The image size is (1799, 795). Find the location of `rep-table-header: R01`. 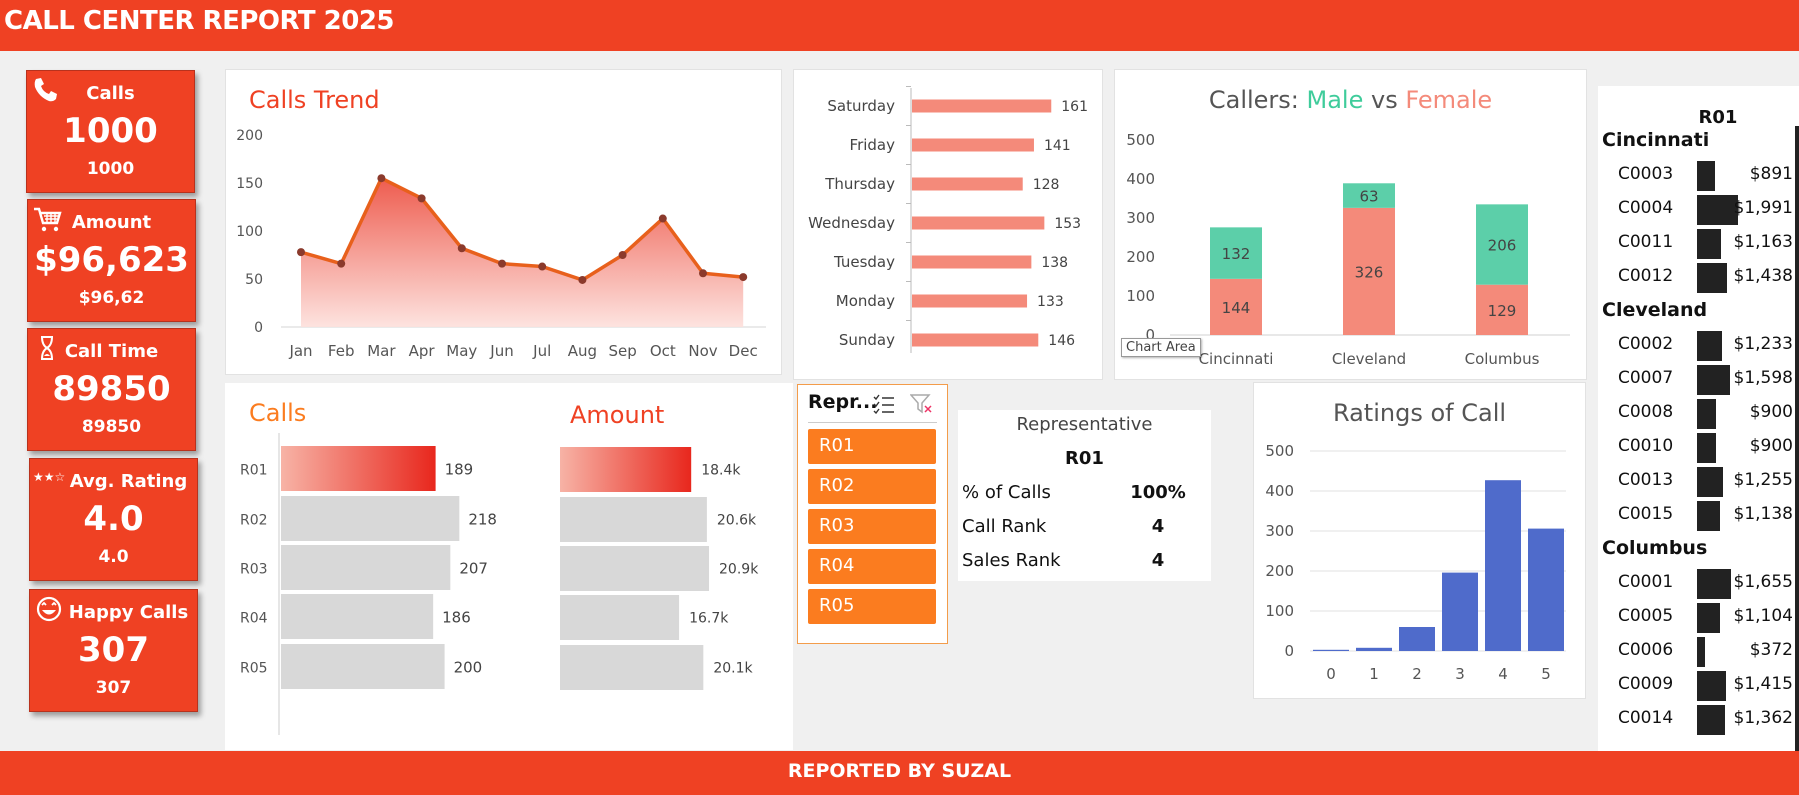

rep-table-header: R01 is located at coordinates (1718, 117).